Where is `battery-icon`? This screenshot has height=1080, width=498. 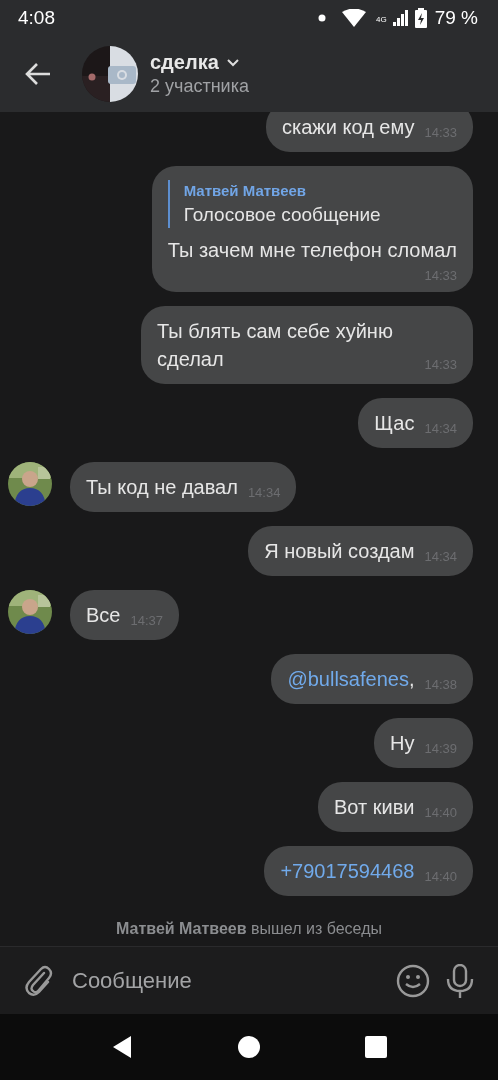
battery-icon is located at coordinates (420, 18).